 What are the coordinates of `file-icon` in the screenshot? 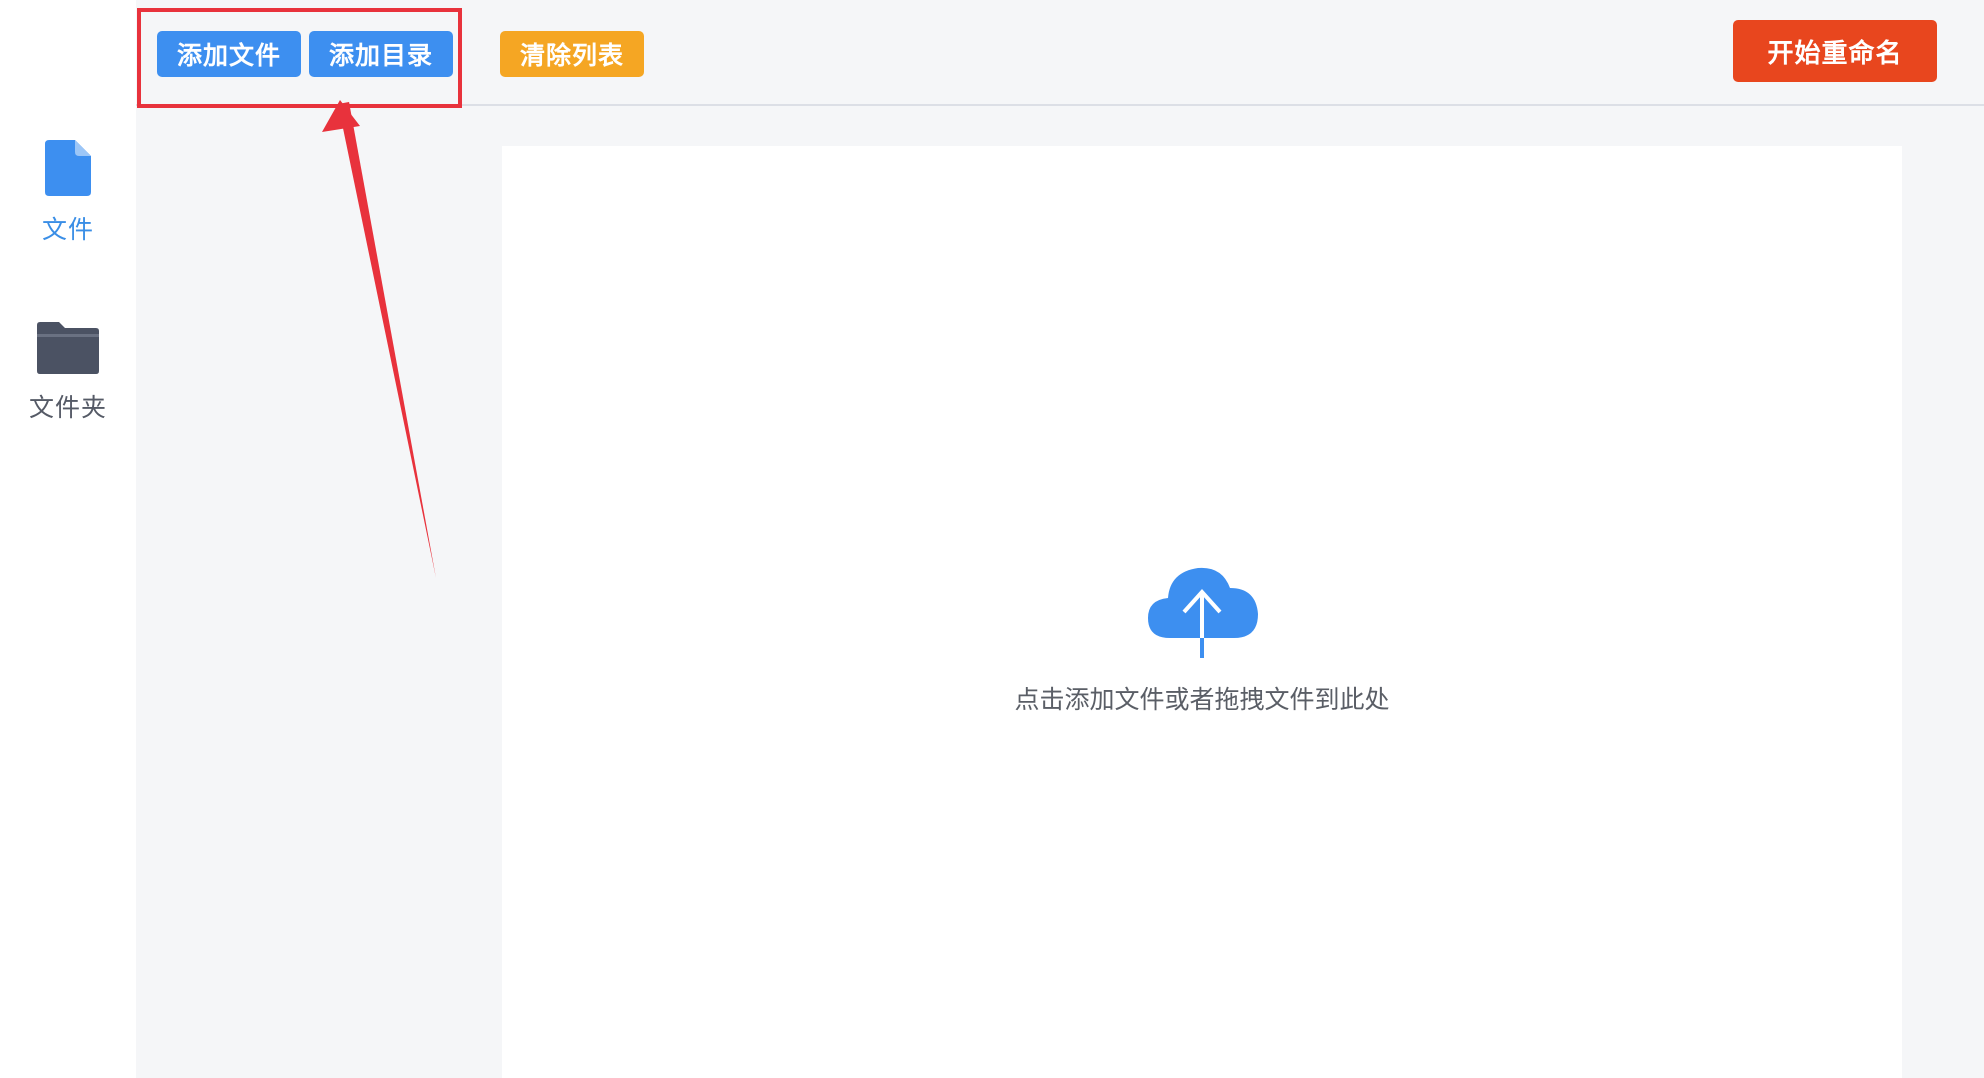 It's located at (68, 170).